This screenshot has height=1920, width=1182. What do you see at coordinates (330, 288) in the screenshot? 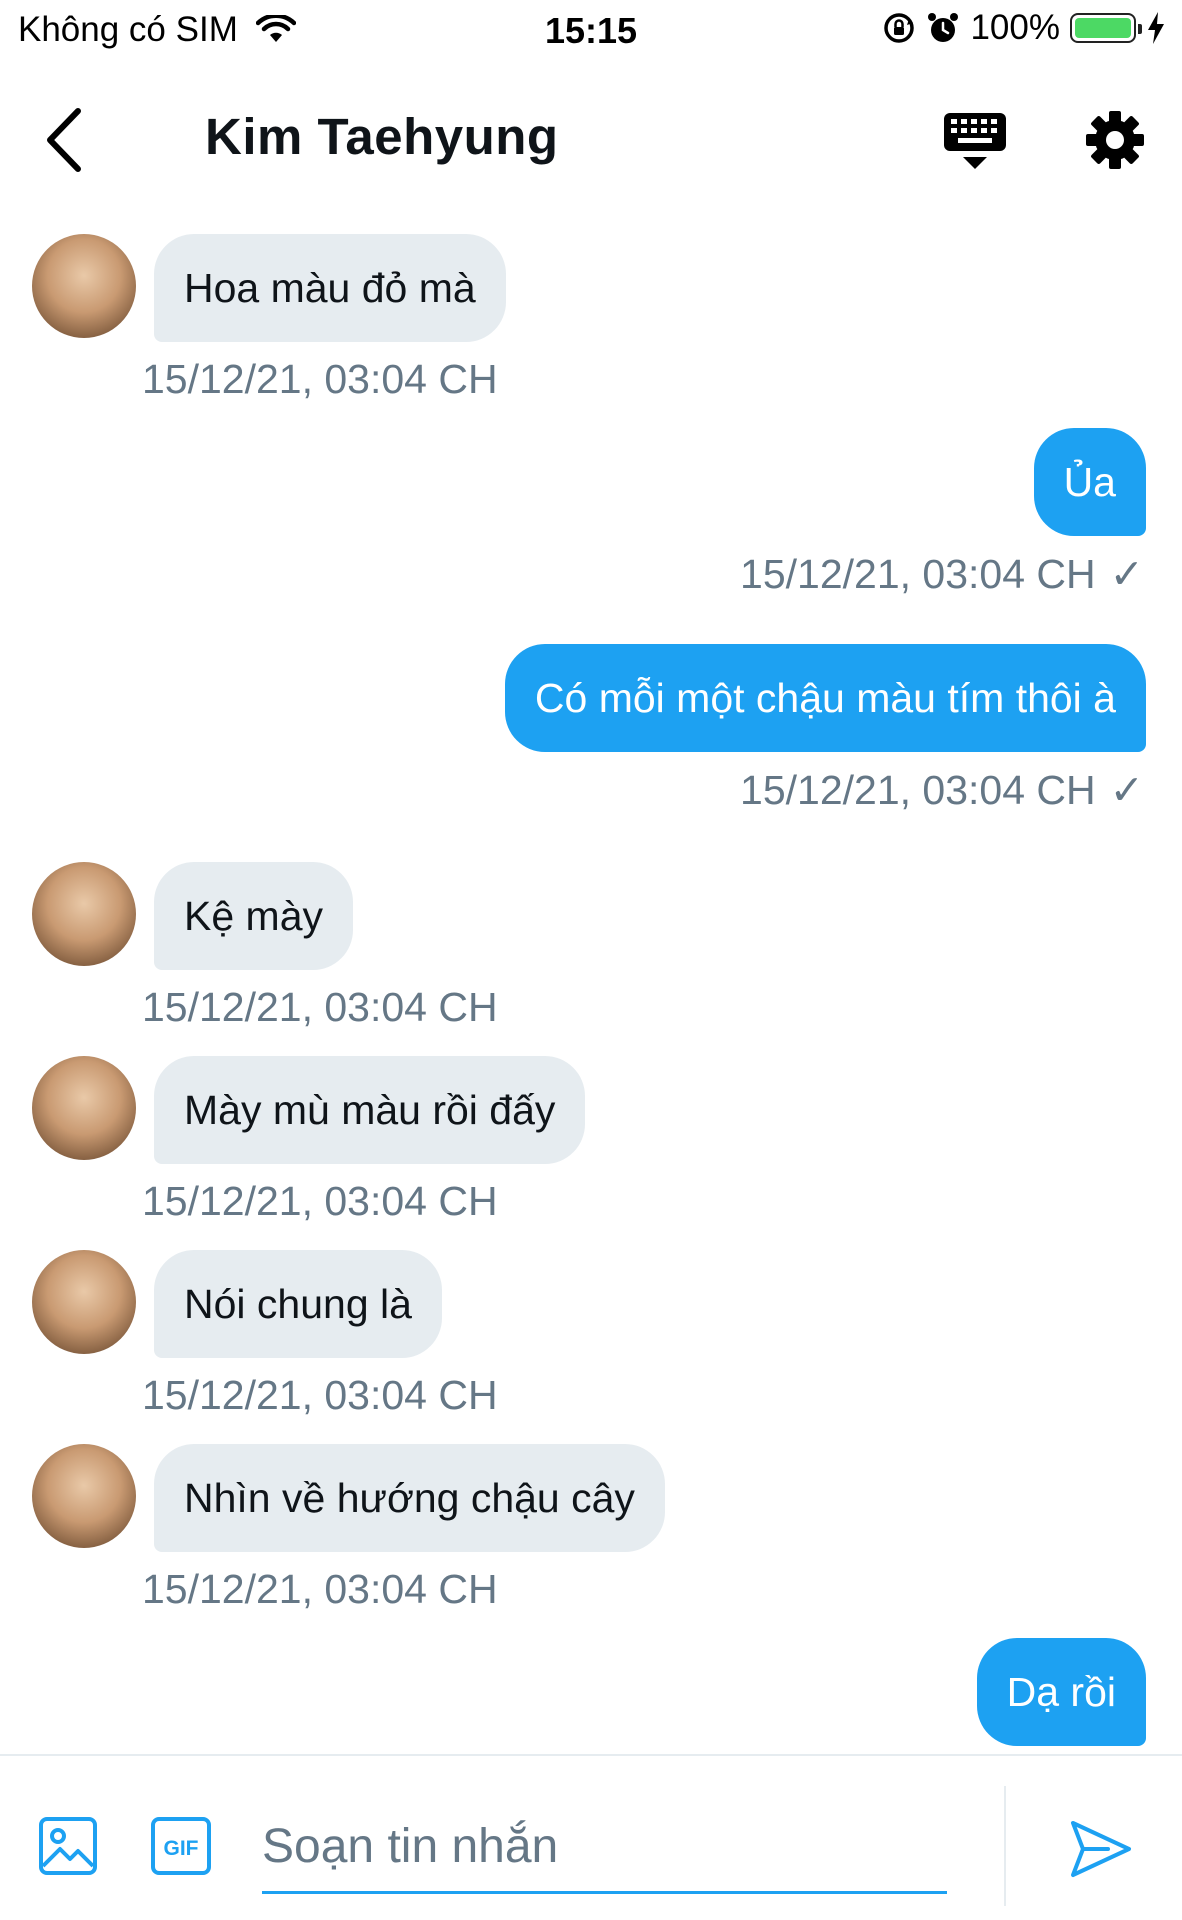
I see `message-bubble: Hoa màu đỏ mà` at bounding box center [330, 288].